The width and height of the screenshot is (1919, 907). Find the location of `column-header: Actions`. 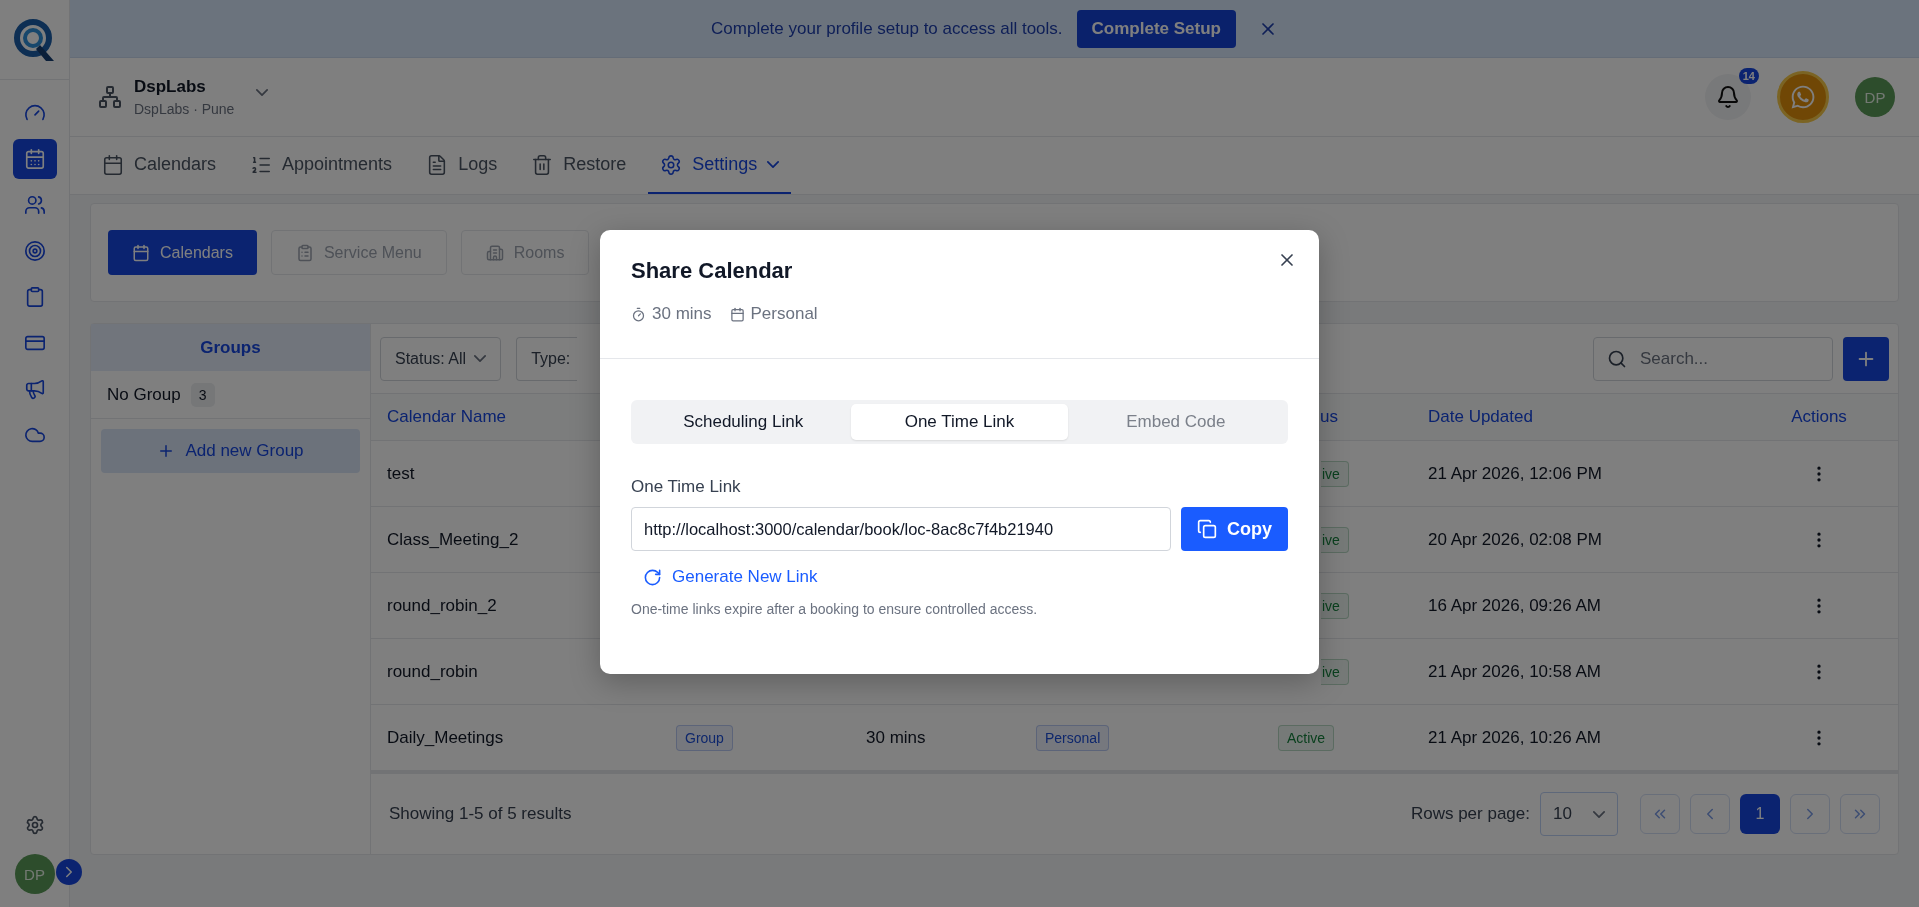

column-header: Actions is located at coordinates (1819, 417).